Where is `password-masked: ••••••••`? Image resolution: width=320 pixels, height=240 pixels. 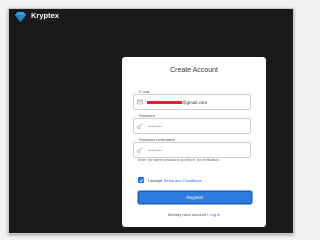
password-masked: •••••••• is located at coordinates (155, 126).